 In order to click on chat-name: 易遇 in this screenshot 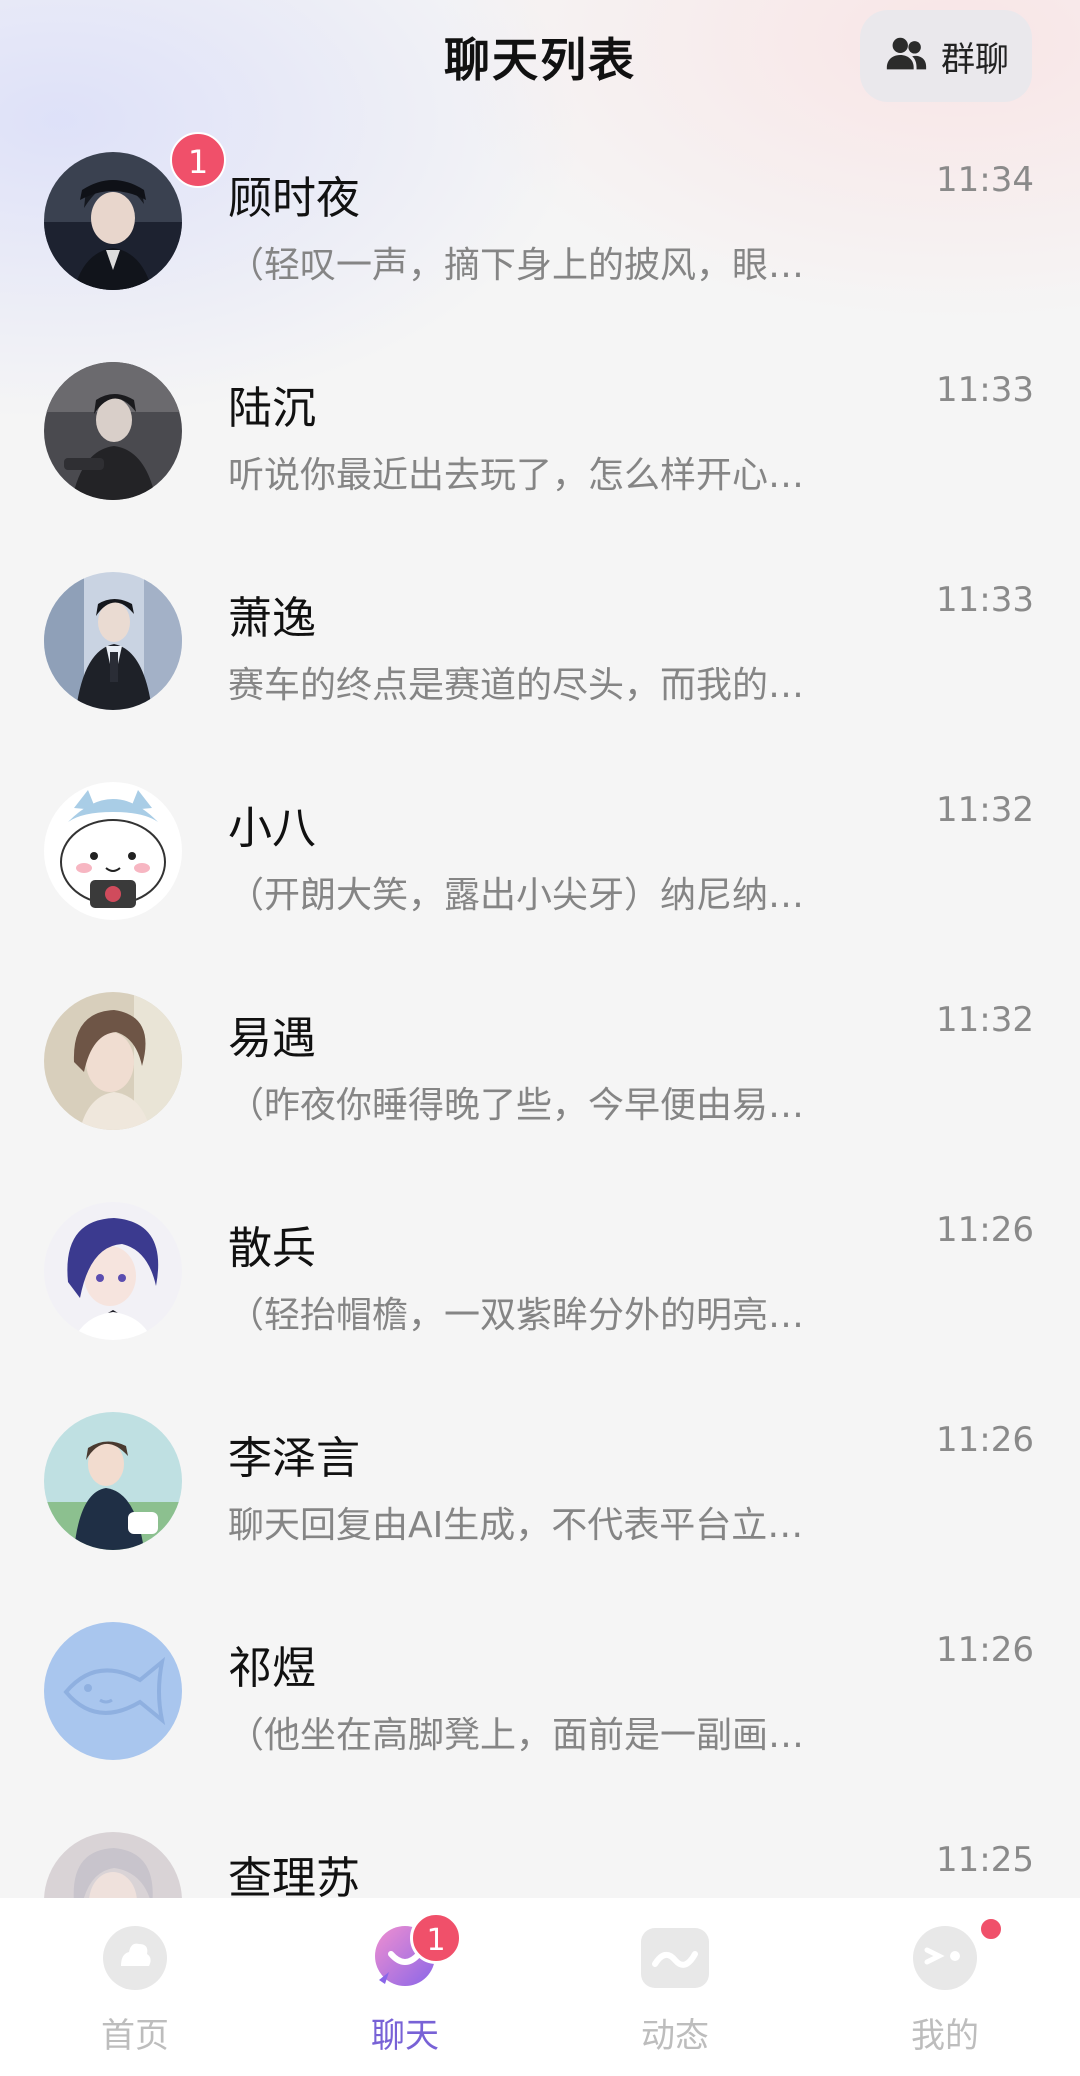, I will do `click(272, 1038)`.